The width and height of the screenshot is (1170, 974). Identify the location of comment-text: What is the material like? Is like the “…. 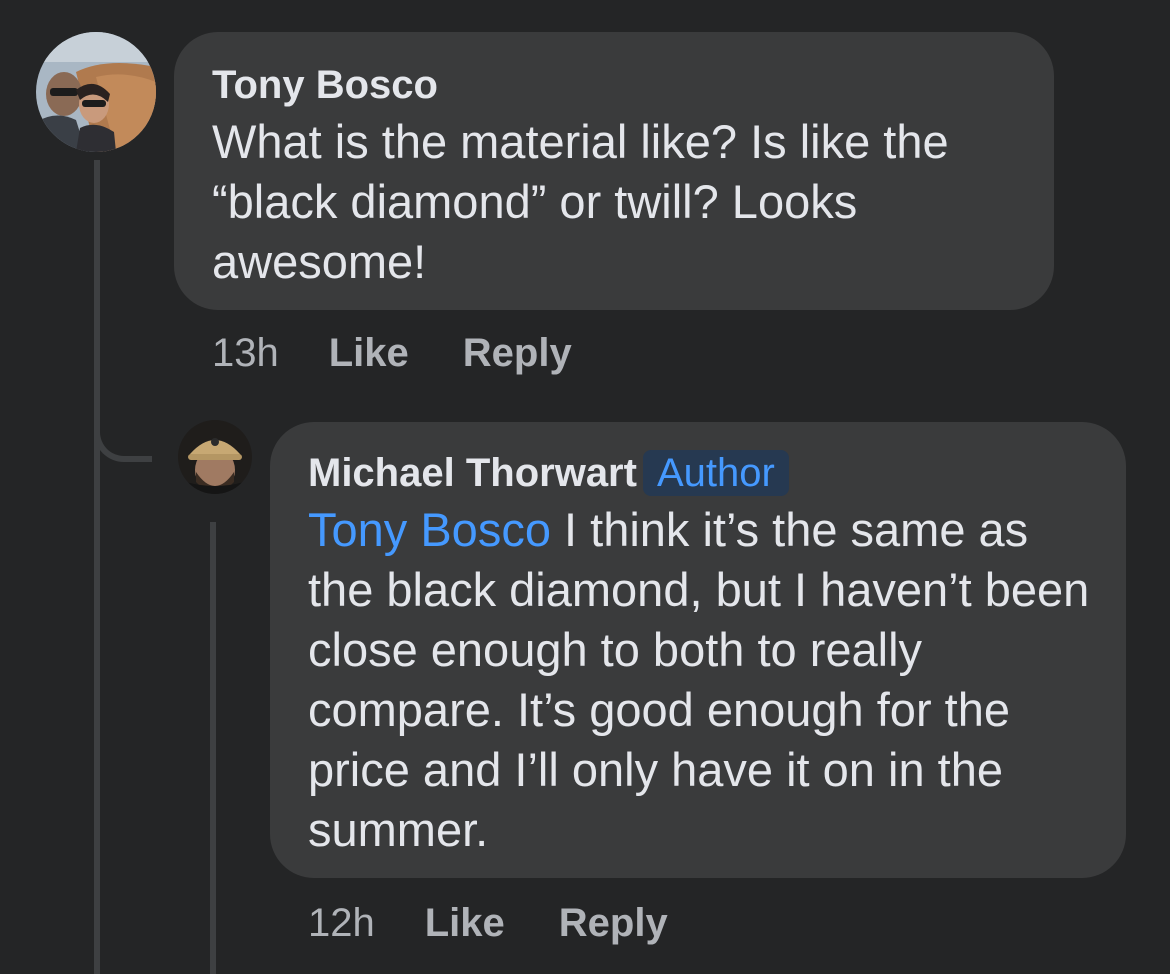
(580, 201).